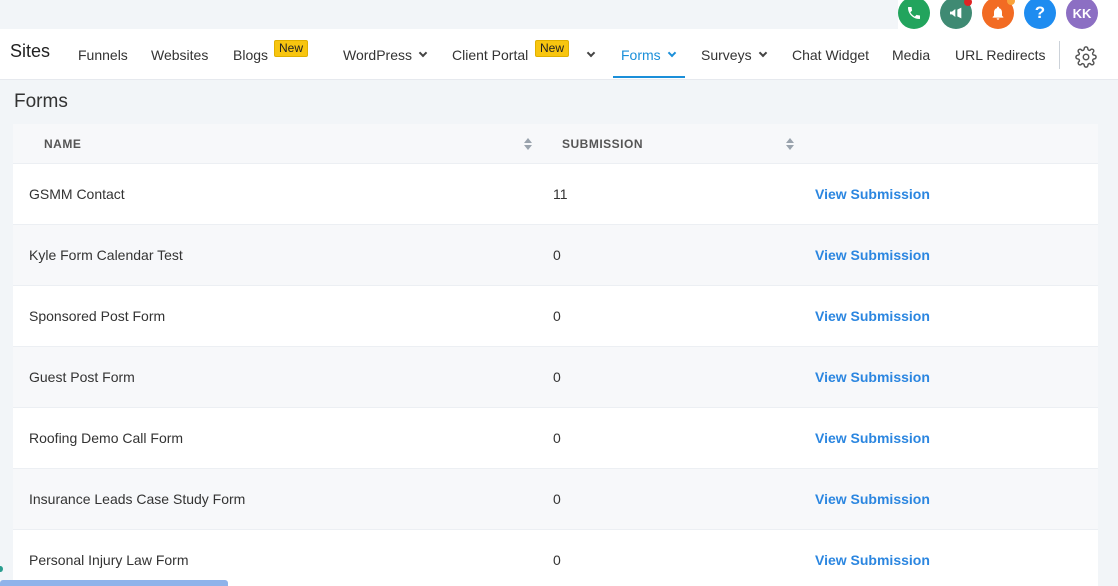 This screenshot has height=586, width=1118. What do you see at coordinates (1040, 14) in the screenshot?
I see `help-icon: ?` at bounding box center [1040, 14].